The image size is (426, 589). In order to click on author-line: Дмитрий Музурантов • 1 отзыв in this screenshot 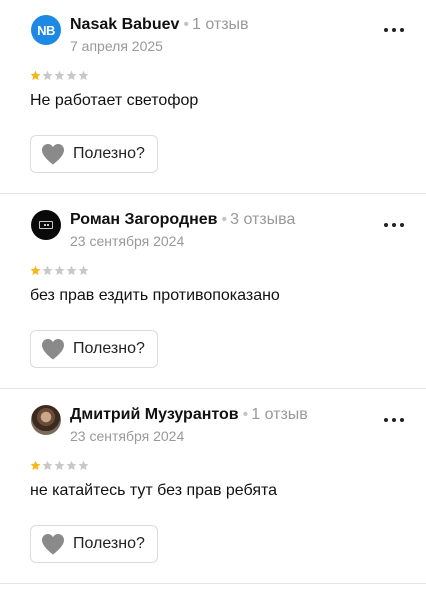, I will do `click(189, 415)`.